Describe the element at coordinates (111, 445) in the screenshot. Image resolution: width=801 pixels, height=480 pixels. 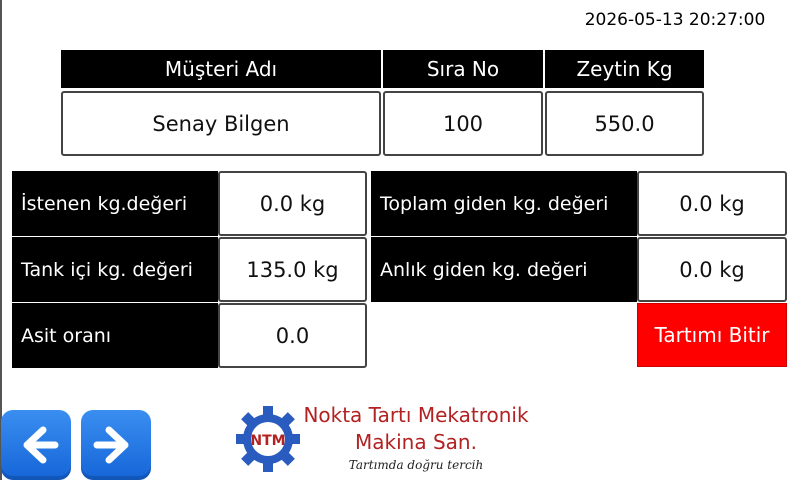
I see `arrow-right-icon` at that location.